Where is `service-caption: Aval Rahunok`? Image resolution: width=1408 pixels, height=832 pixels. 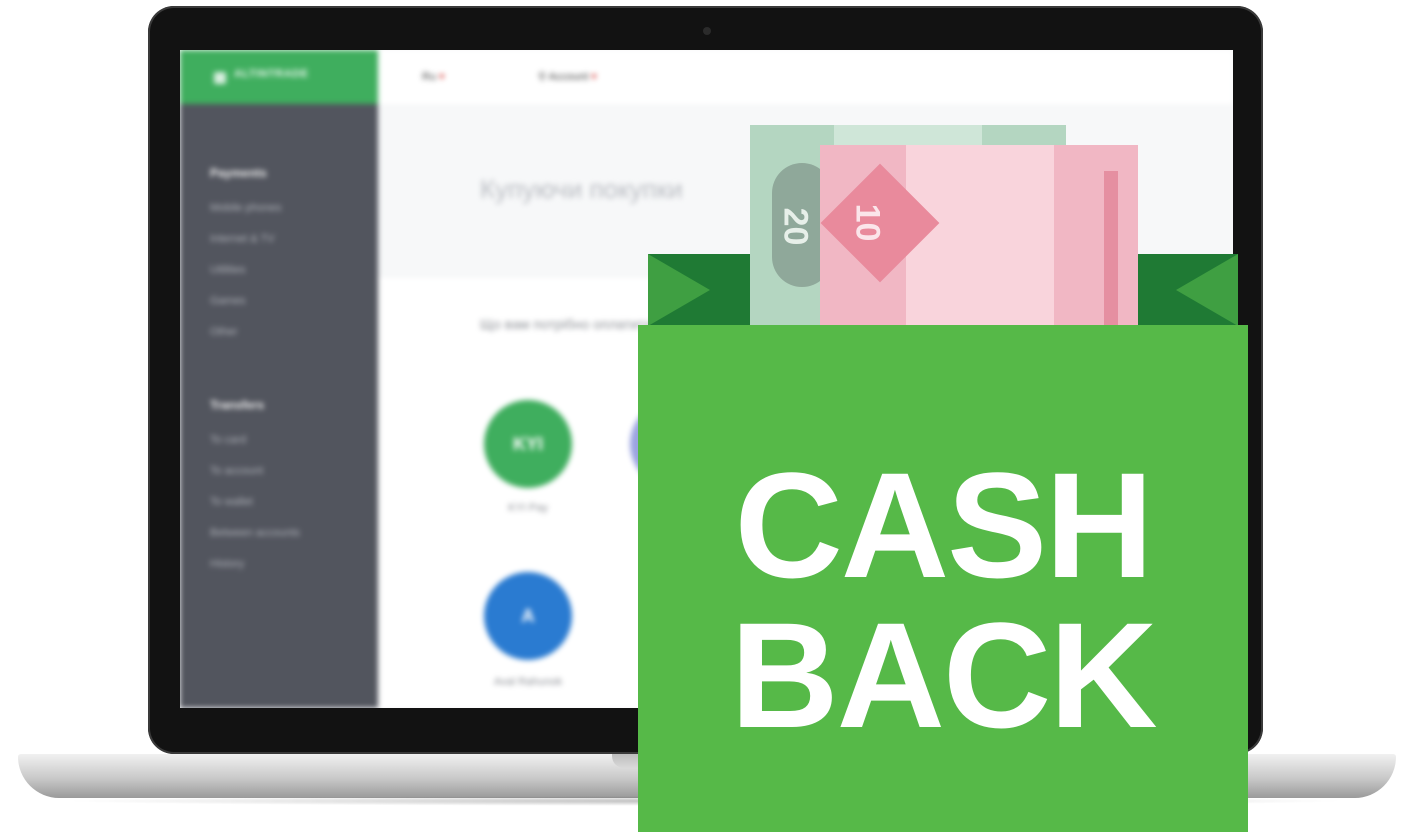
service-caption: Aval Rahunok is located at coordinates (528, 682).